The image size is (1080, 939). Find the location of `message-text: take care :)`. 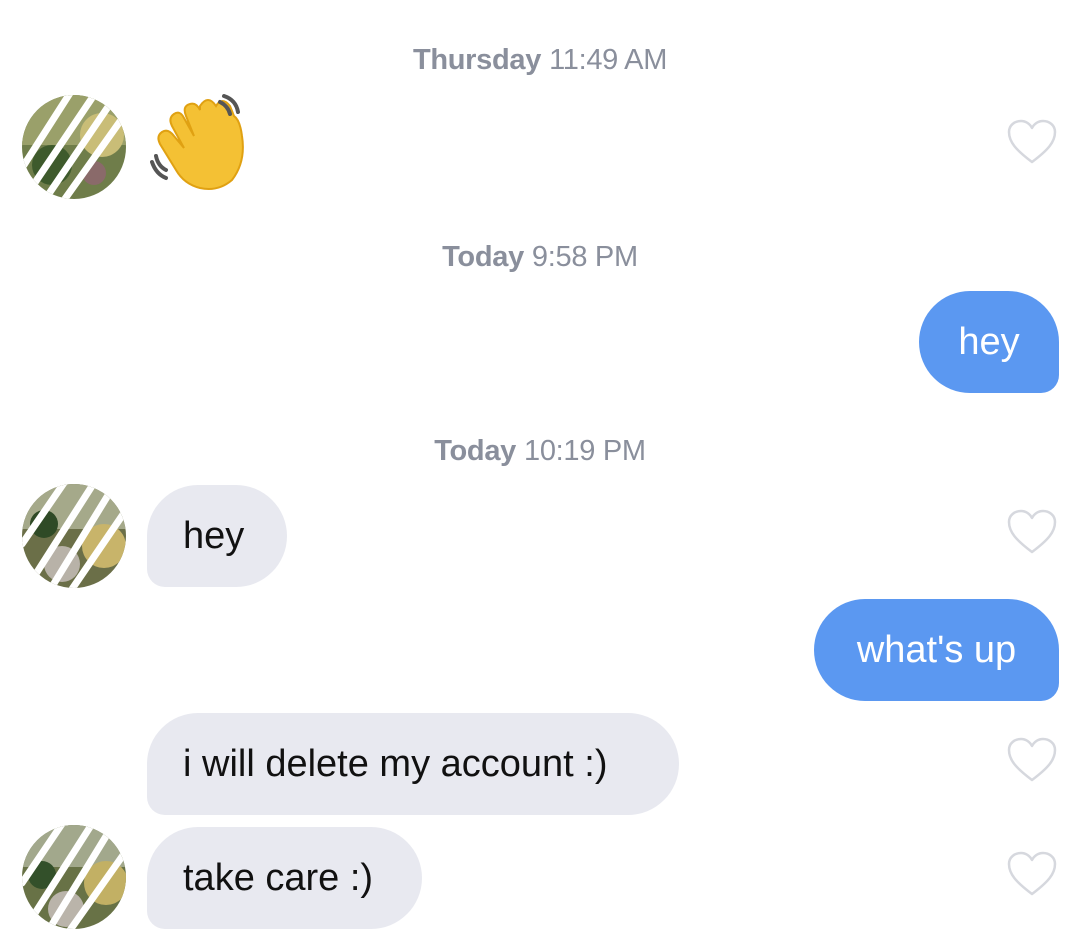

message-text: take care :) is located at coordinates (278, 878).